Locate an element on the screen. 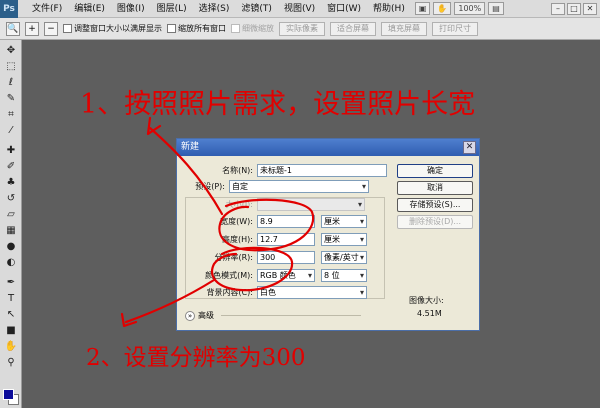 The image size is (600, 408). annotation-step-1: 1、按照照片需求，设置照片长宽 is located at coordinates (278, 104).